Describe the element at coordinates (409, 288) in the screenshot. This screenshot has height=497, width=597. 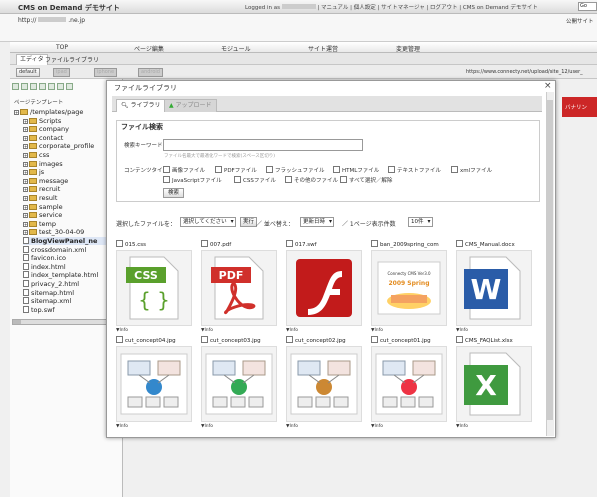
I see `file-thumbnail: Connecty CMS Ver3.0 2009 Spring` at that location.